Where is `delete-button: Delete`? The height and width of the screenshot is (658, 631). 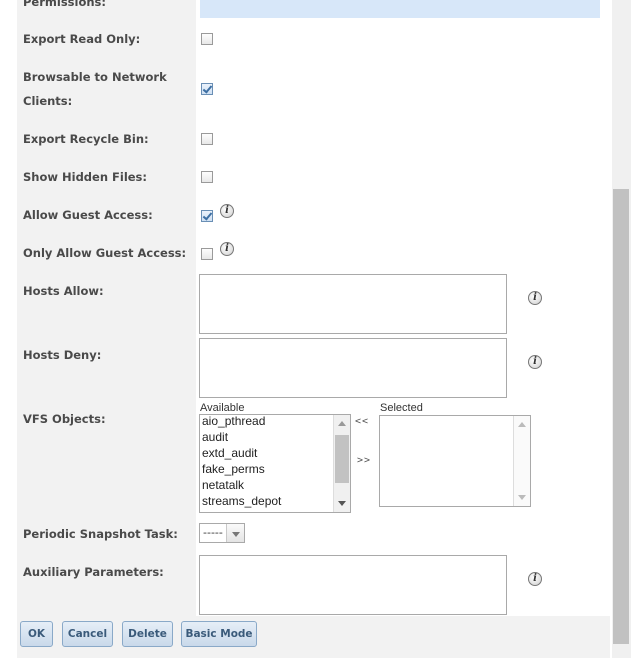
delete-button: Delete is located at coordinates (147, 634).